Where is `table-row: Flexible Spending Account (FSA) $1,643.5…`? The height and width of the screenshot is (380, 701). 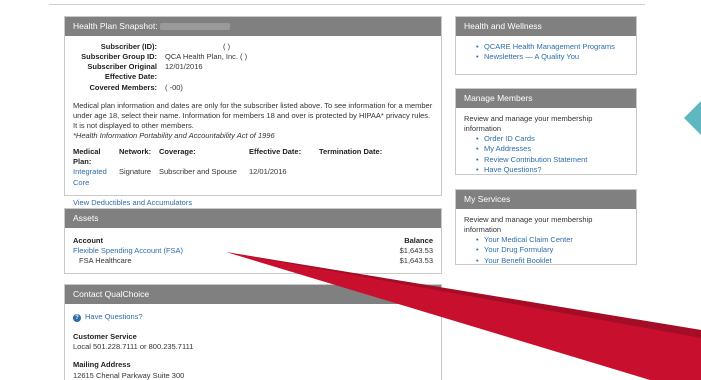
table-row: Flexible Spending Account (FSA) $1,643.5… is located at coordinates (253, 251).